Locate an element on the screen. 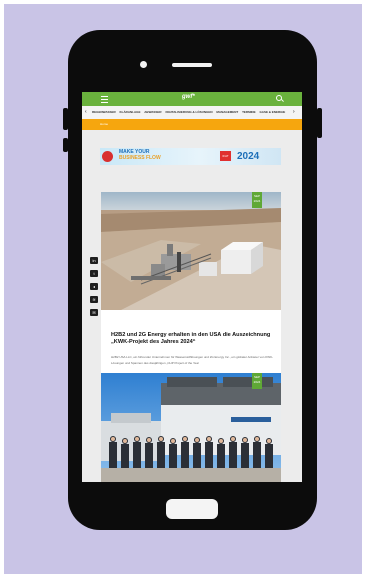 The image size is (366, 578). rss-icon: ≋ is located at coordinates (94, 299).